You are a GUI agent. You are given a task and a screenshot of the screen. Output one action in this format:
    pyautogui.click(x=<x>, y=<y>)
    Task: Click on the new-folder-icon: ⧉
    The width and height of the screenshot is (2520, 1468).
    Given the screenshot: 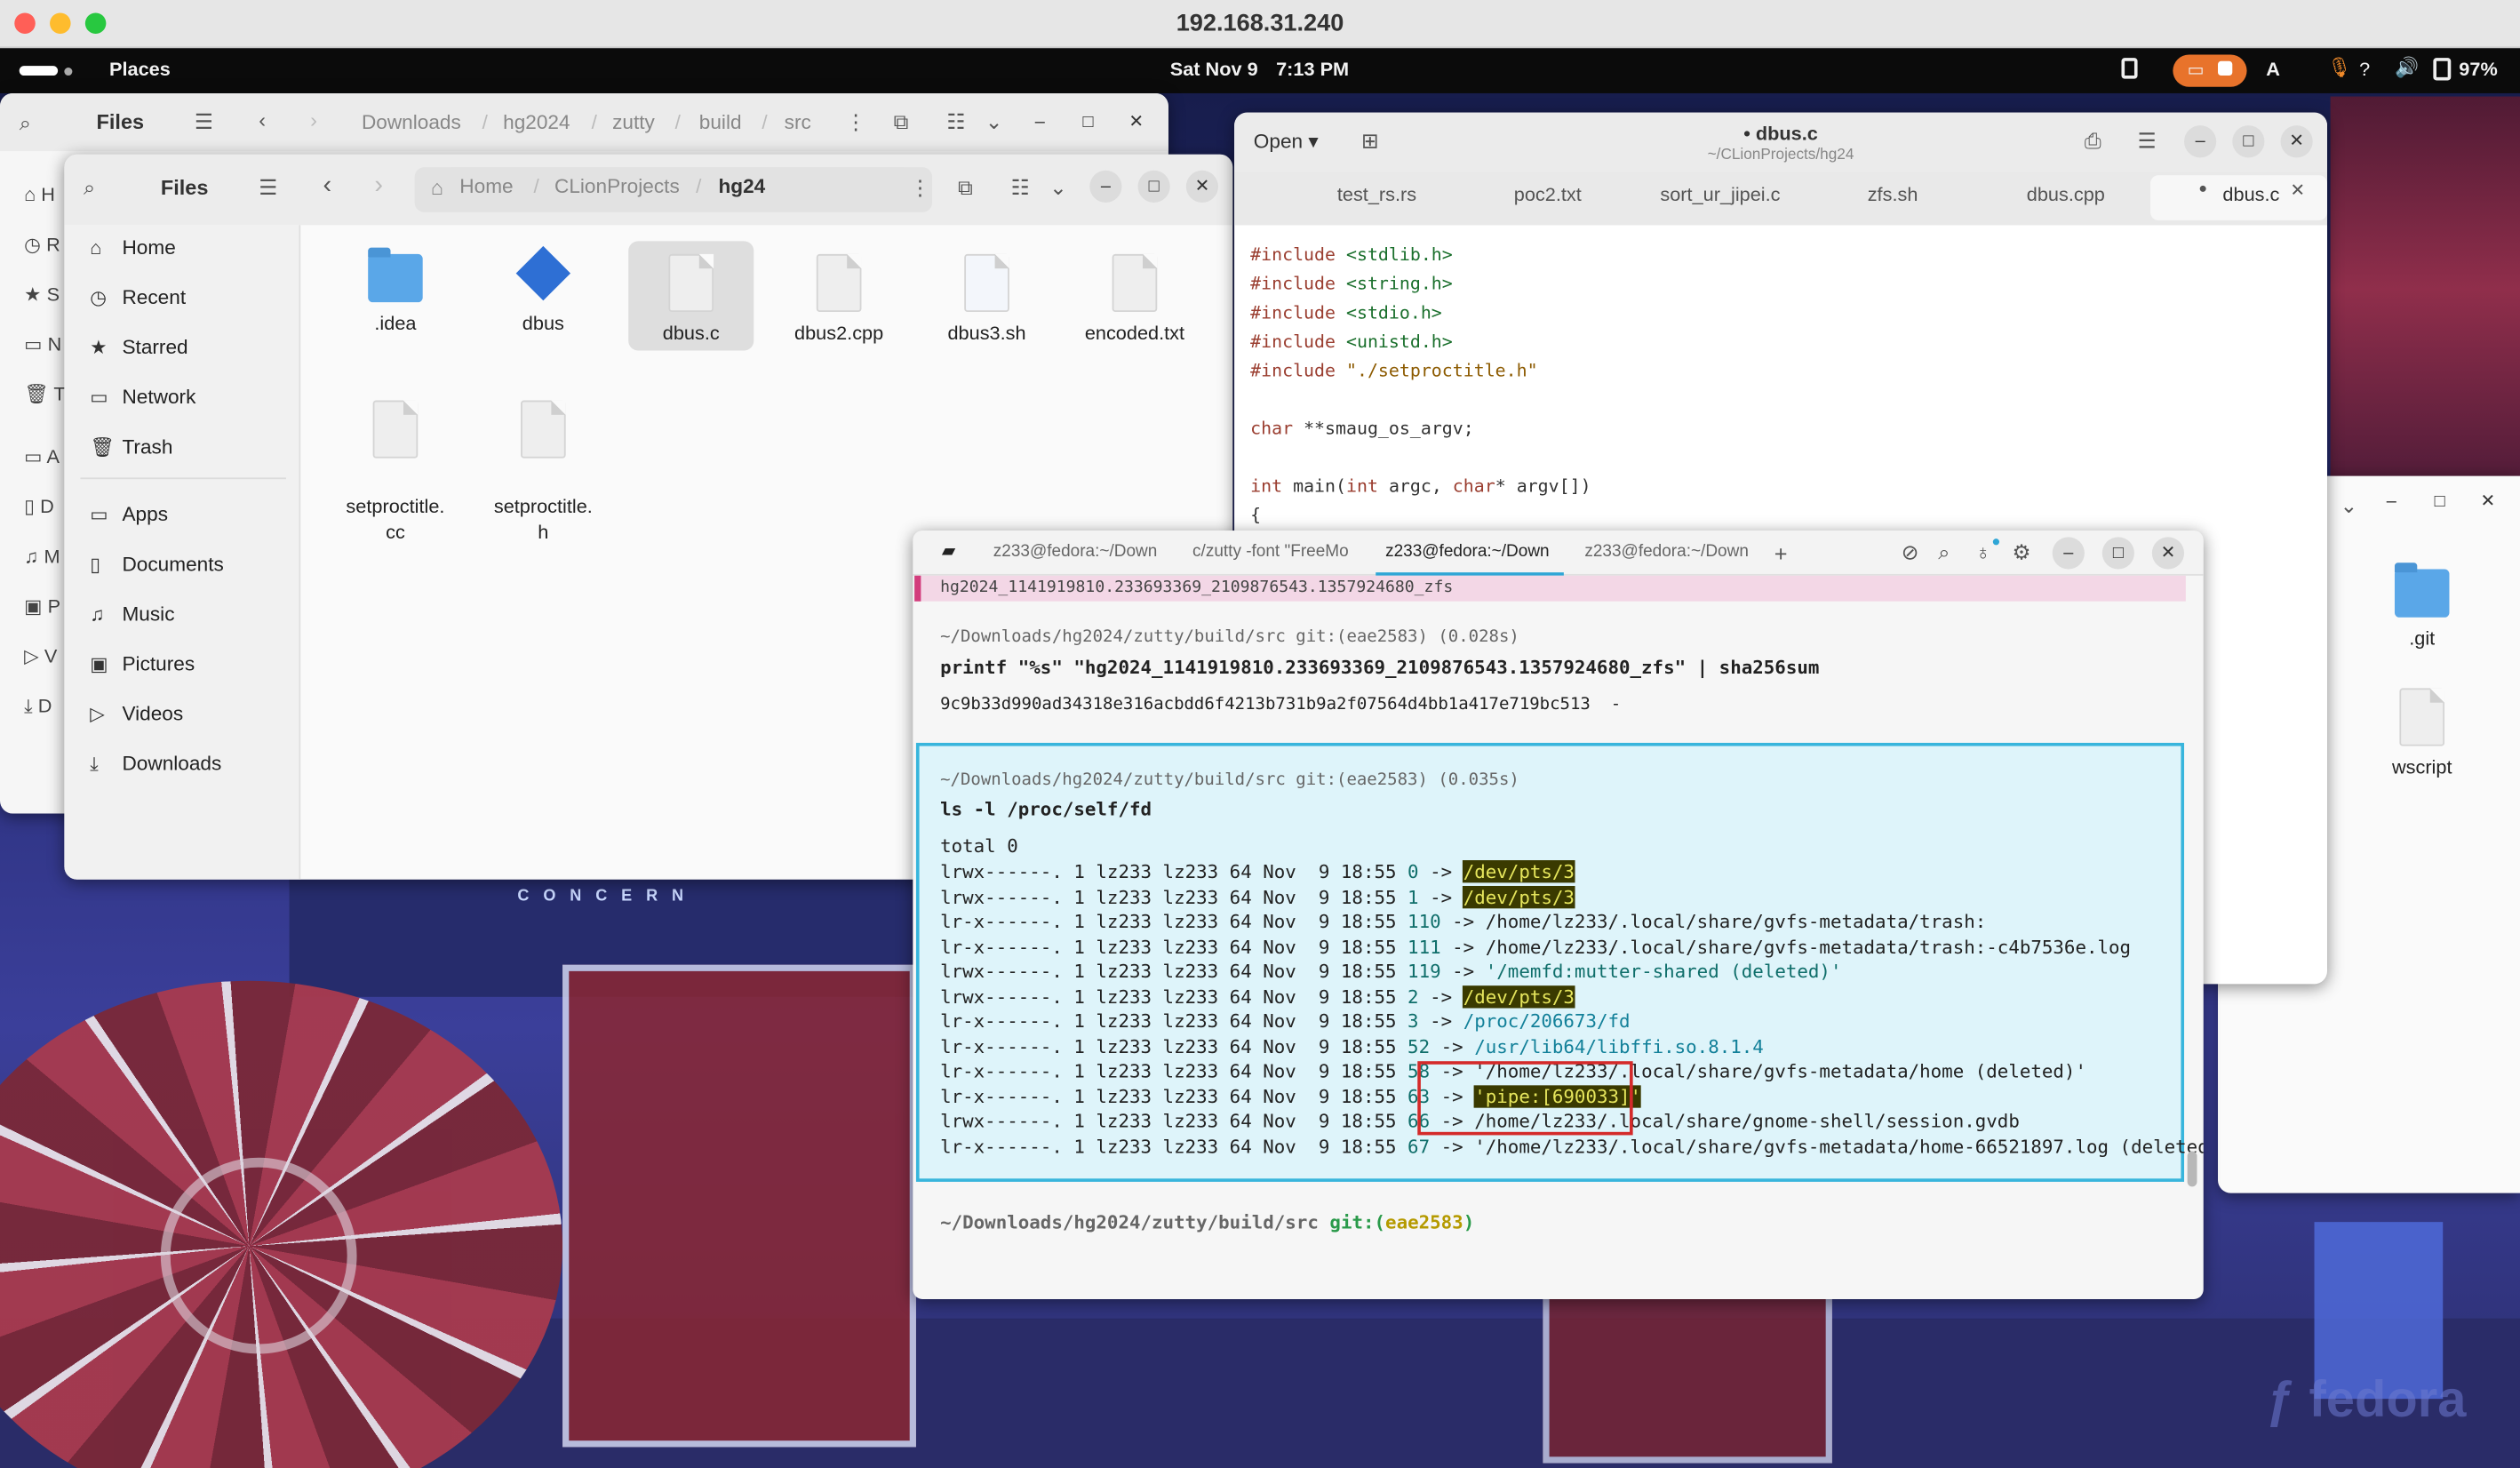 What is the action you would take?
    pyautogui.click(x=901, y=121)
    